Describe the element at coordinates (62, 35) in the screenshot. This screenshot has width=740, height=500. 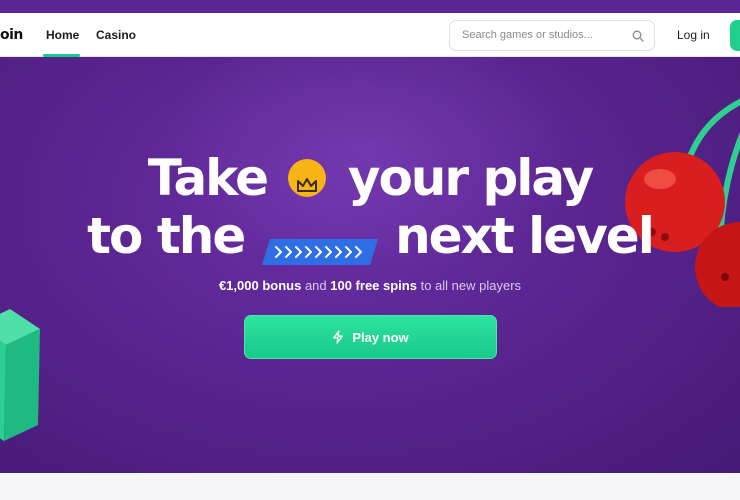
I see `nav-home-link: Home` at that location.